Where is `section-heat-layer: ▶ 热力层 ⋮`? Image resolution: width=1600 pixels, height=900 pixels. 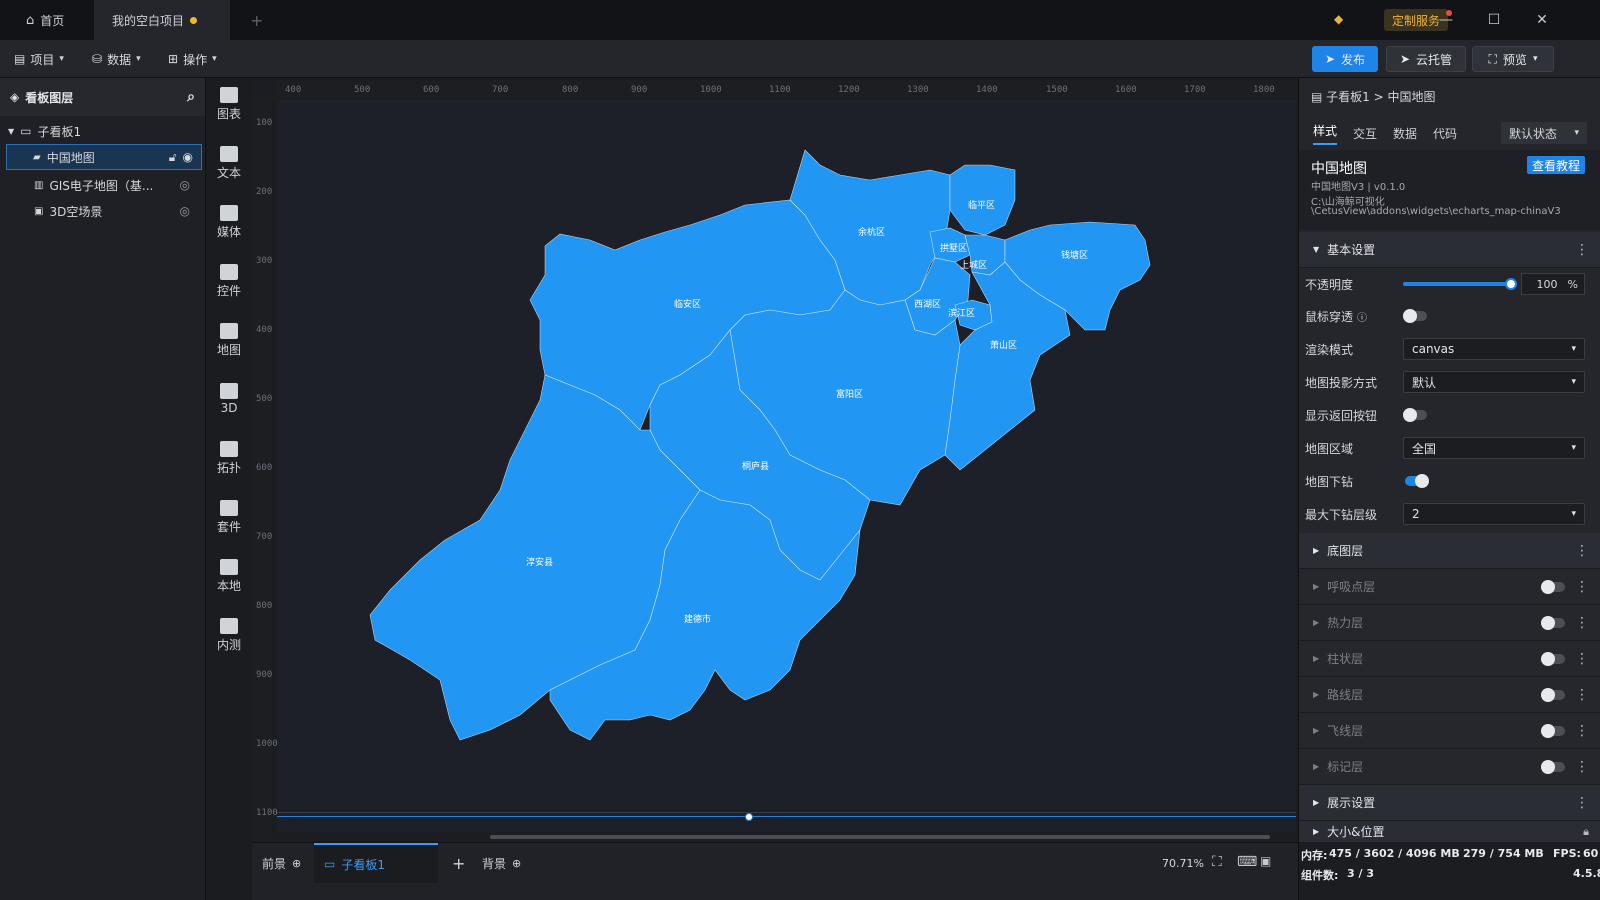
section-heat-layer: ▶ 热力层 ⋮ is located at coordinates (1449, 623).